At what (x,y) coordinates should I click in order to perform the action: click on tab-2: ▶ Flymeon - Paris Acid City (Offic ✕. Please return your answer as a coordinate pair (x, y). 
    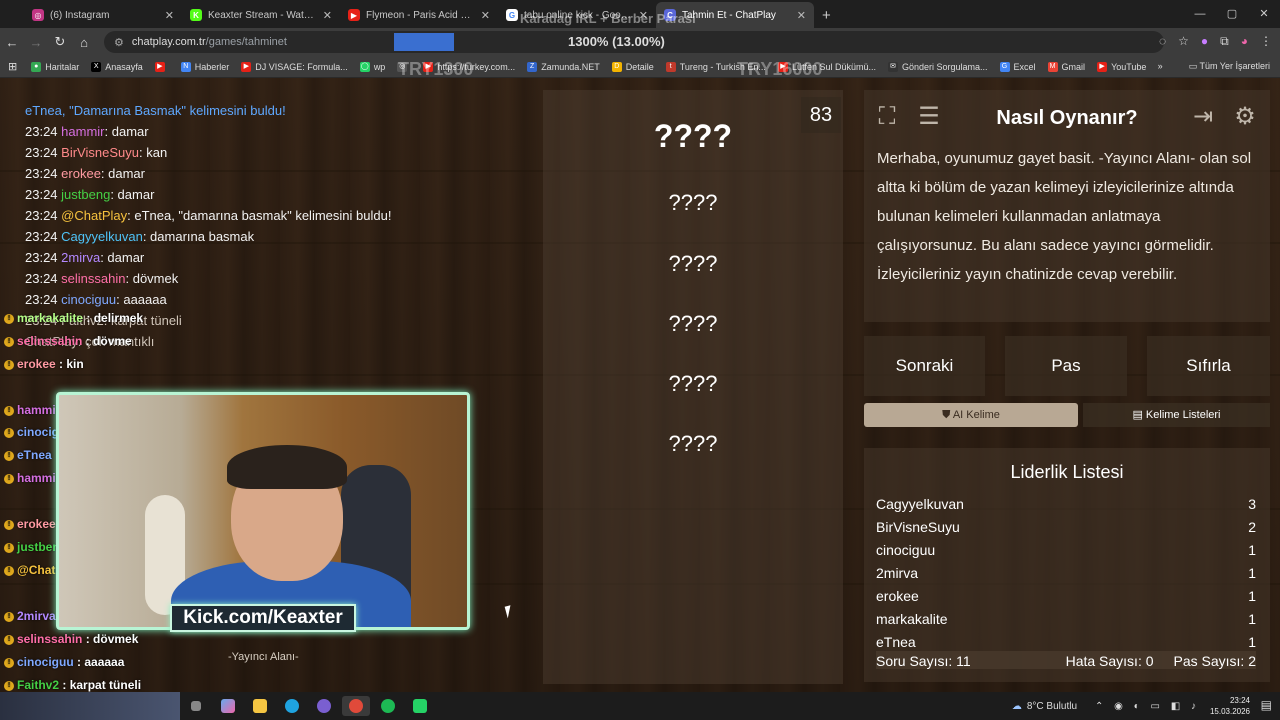
    Looking at the image, I should click on (419, 15).